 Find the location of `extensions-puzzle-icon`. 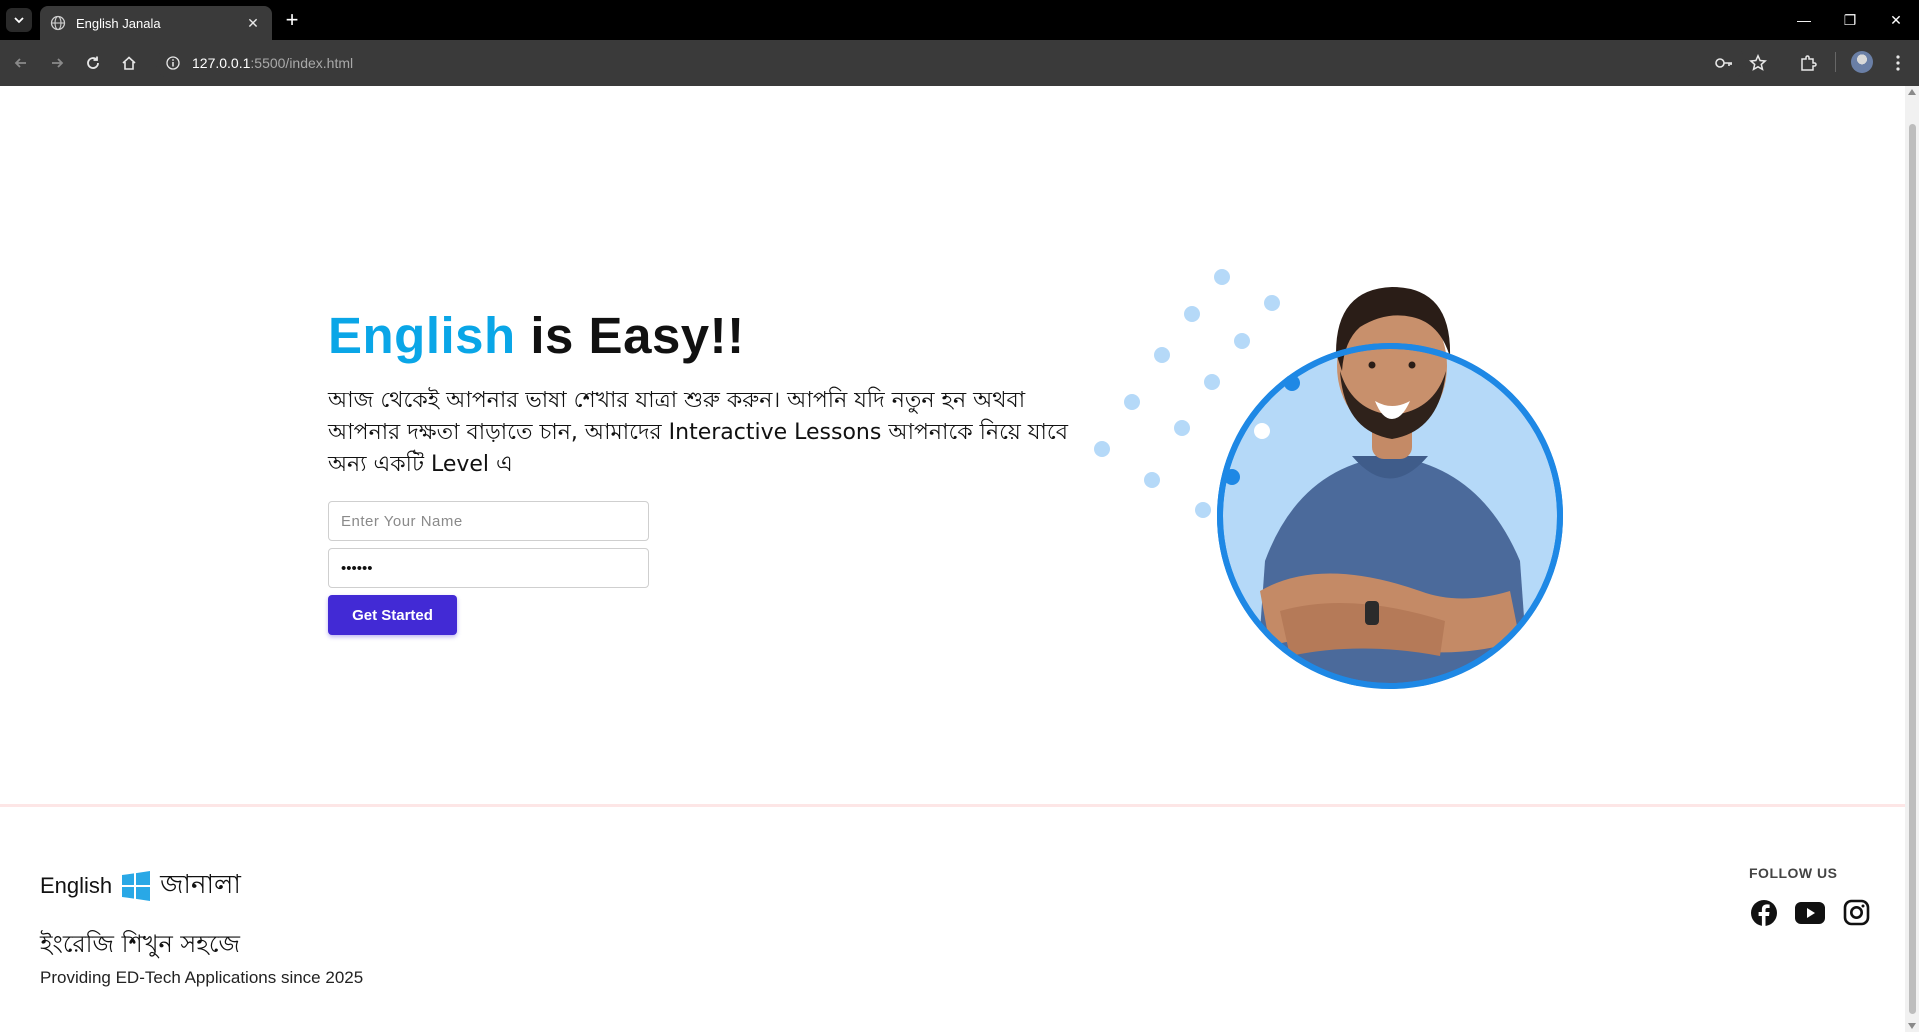

extensions-puzzle-icon is located at coordinates (1808, 63).